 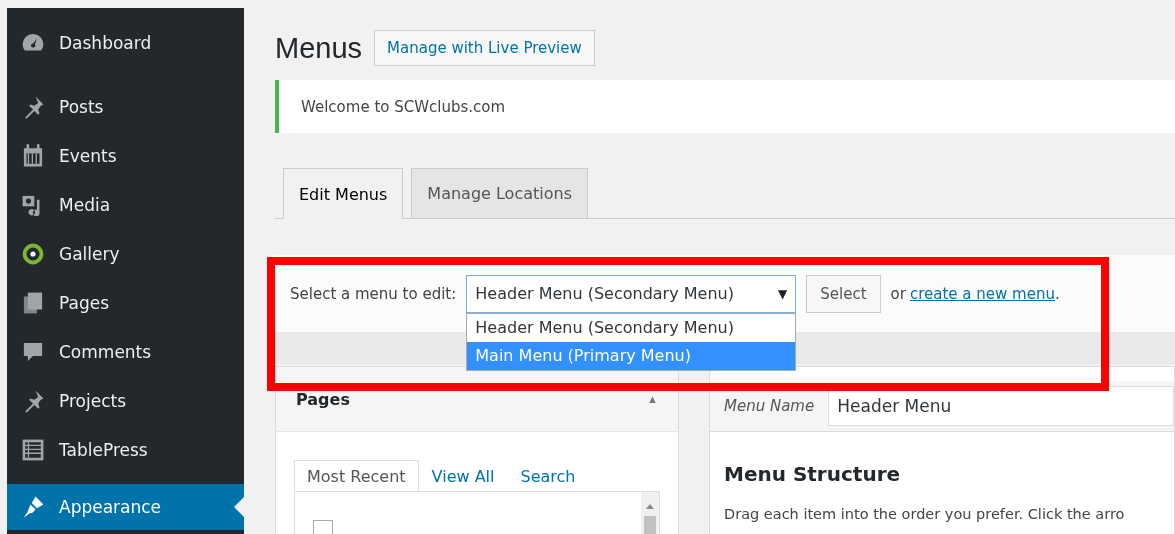 What do you see at coordinates (982, 293) in the screenshot?
I see `create-menu-link: create a new menu` at bounding box center [982, 293].